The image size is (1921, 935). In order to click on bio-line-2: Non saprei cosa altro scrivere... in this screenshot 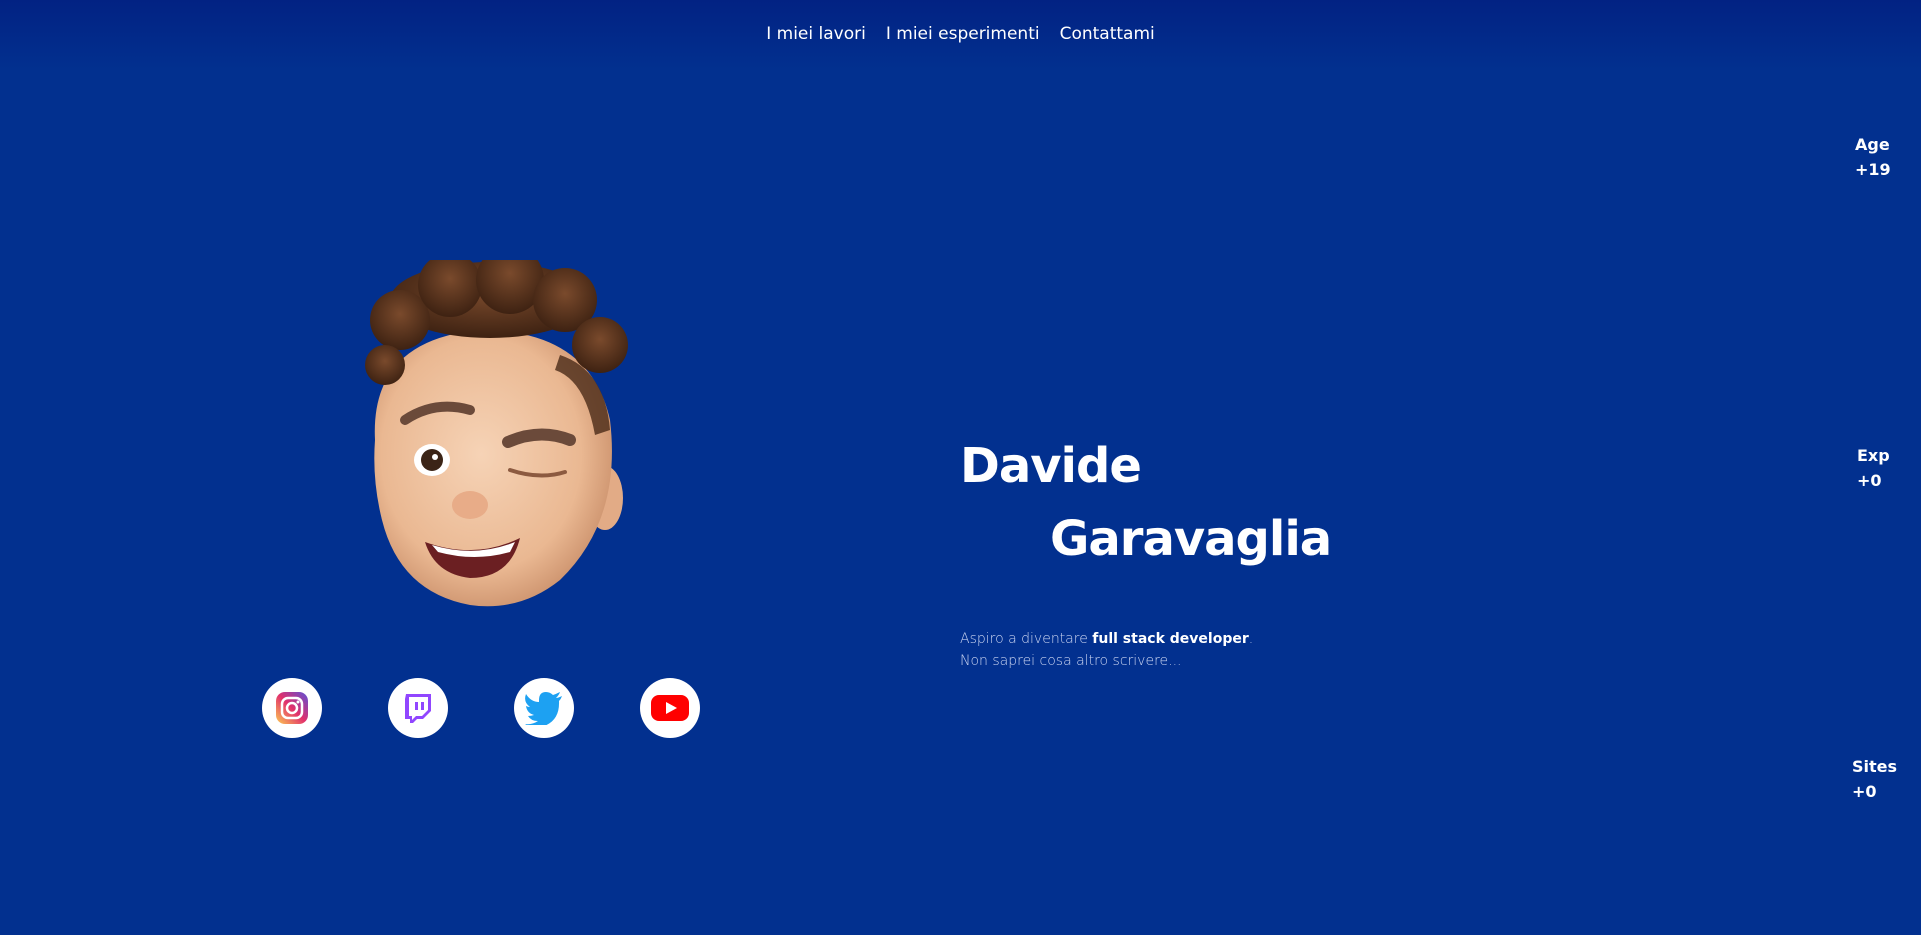, I will do `click(1071, 661)`.